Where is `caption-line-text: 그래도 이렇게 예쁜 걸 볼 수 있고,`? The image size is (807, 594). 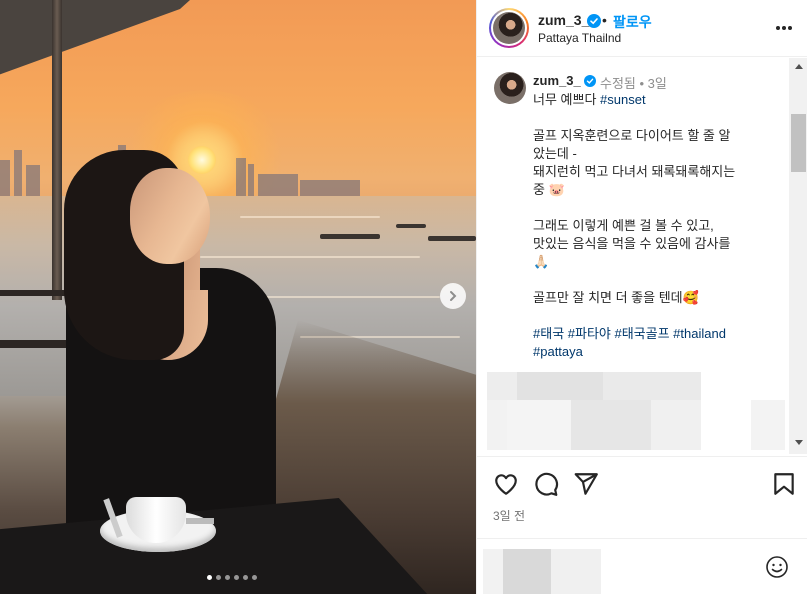
caption-line-text: 그래도 이렇게 예쁜 걸 볼 수 있고, is located at coordinates (623, 225).